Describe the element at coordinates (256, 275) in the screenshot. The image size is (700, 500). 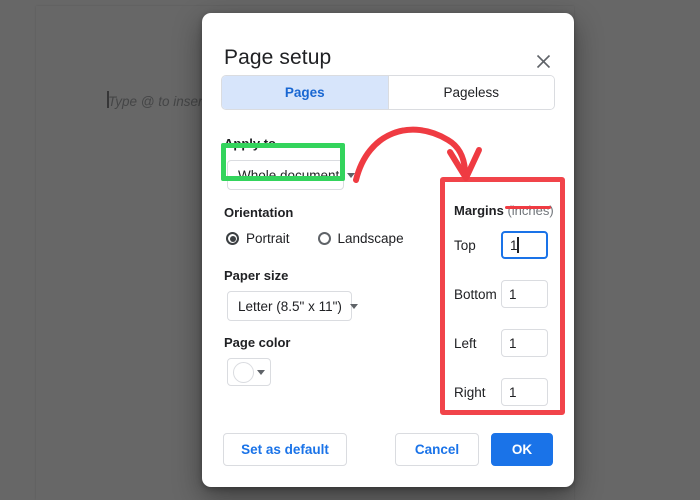
I see `paper-size-label: Paper size` at that location.